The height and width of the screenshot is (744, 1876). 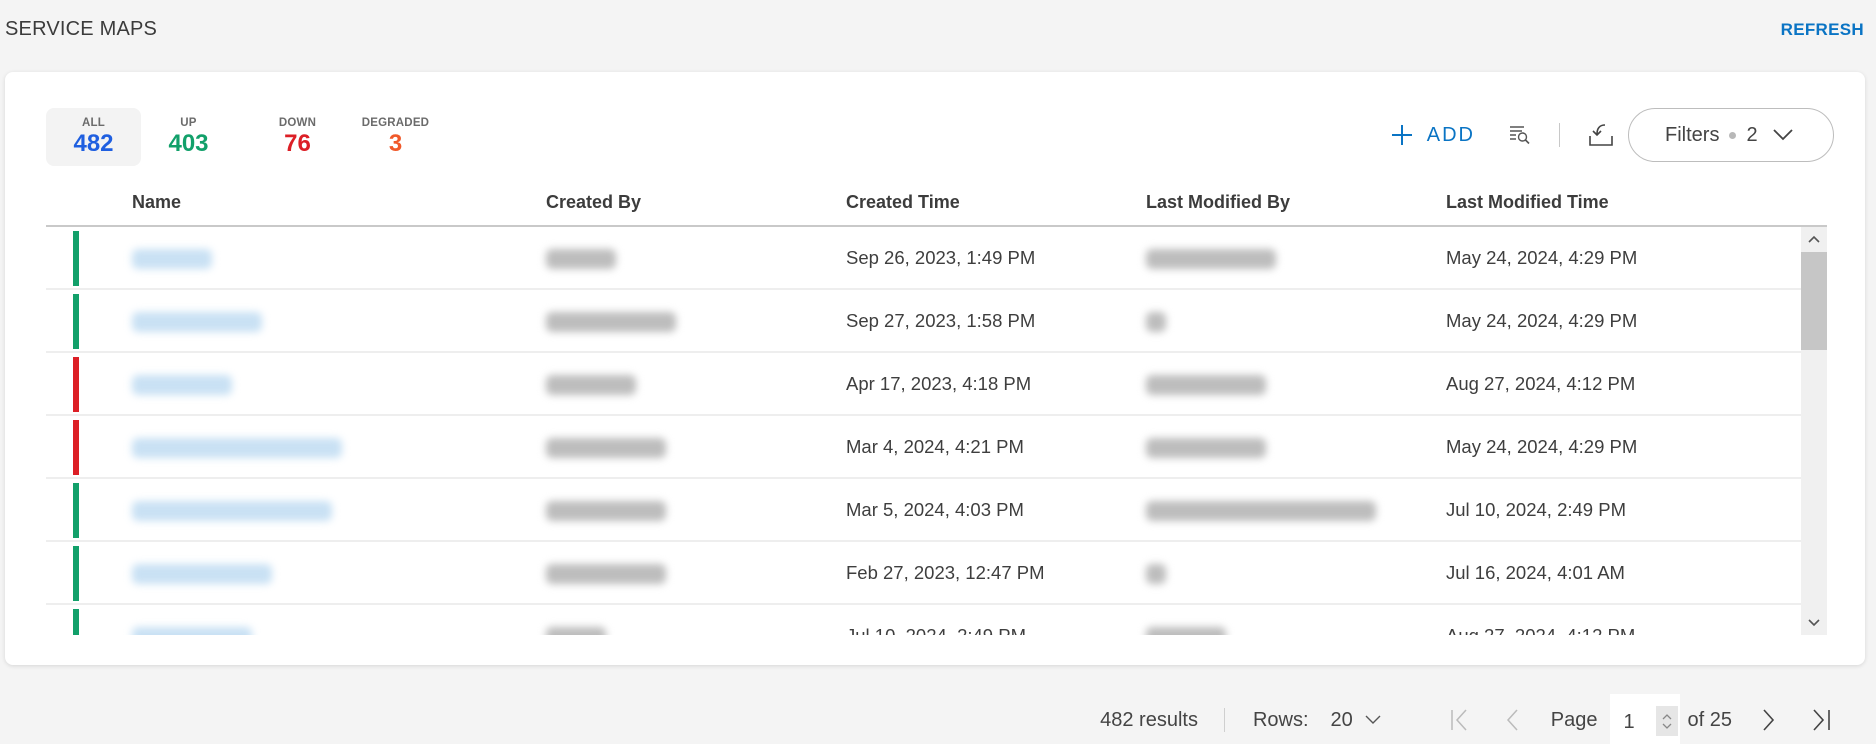 I want to click on column-header-last-modified-by: Last Modified By, so click(x=1218, y=202).